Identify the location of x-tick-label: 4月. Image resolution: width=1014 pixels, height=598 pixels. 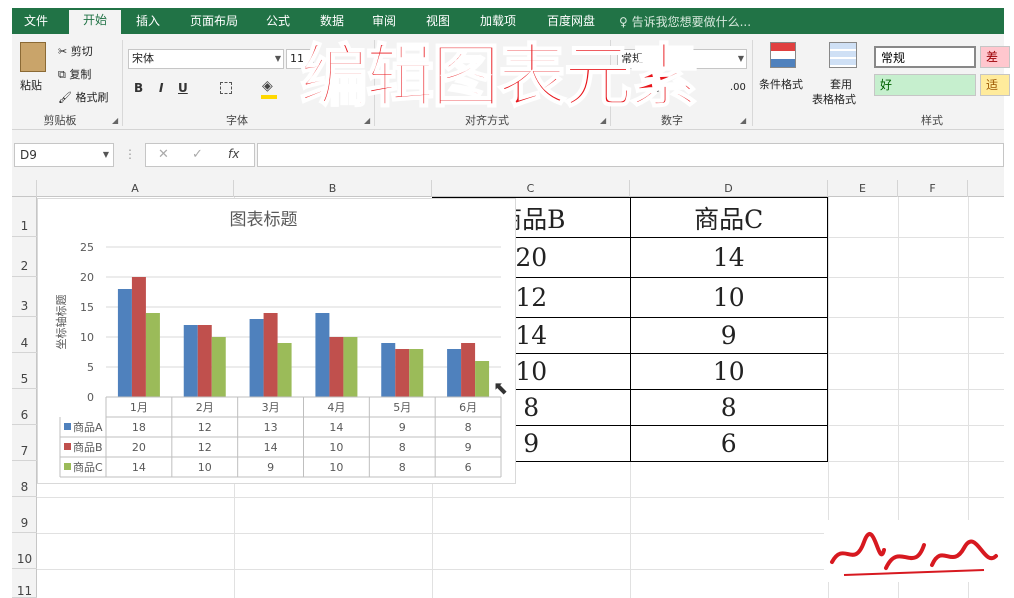
(336, 407).